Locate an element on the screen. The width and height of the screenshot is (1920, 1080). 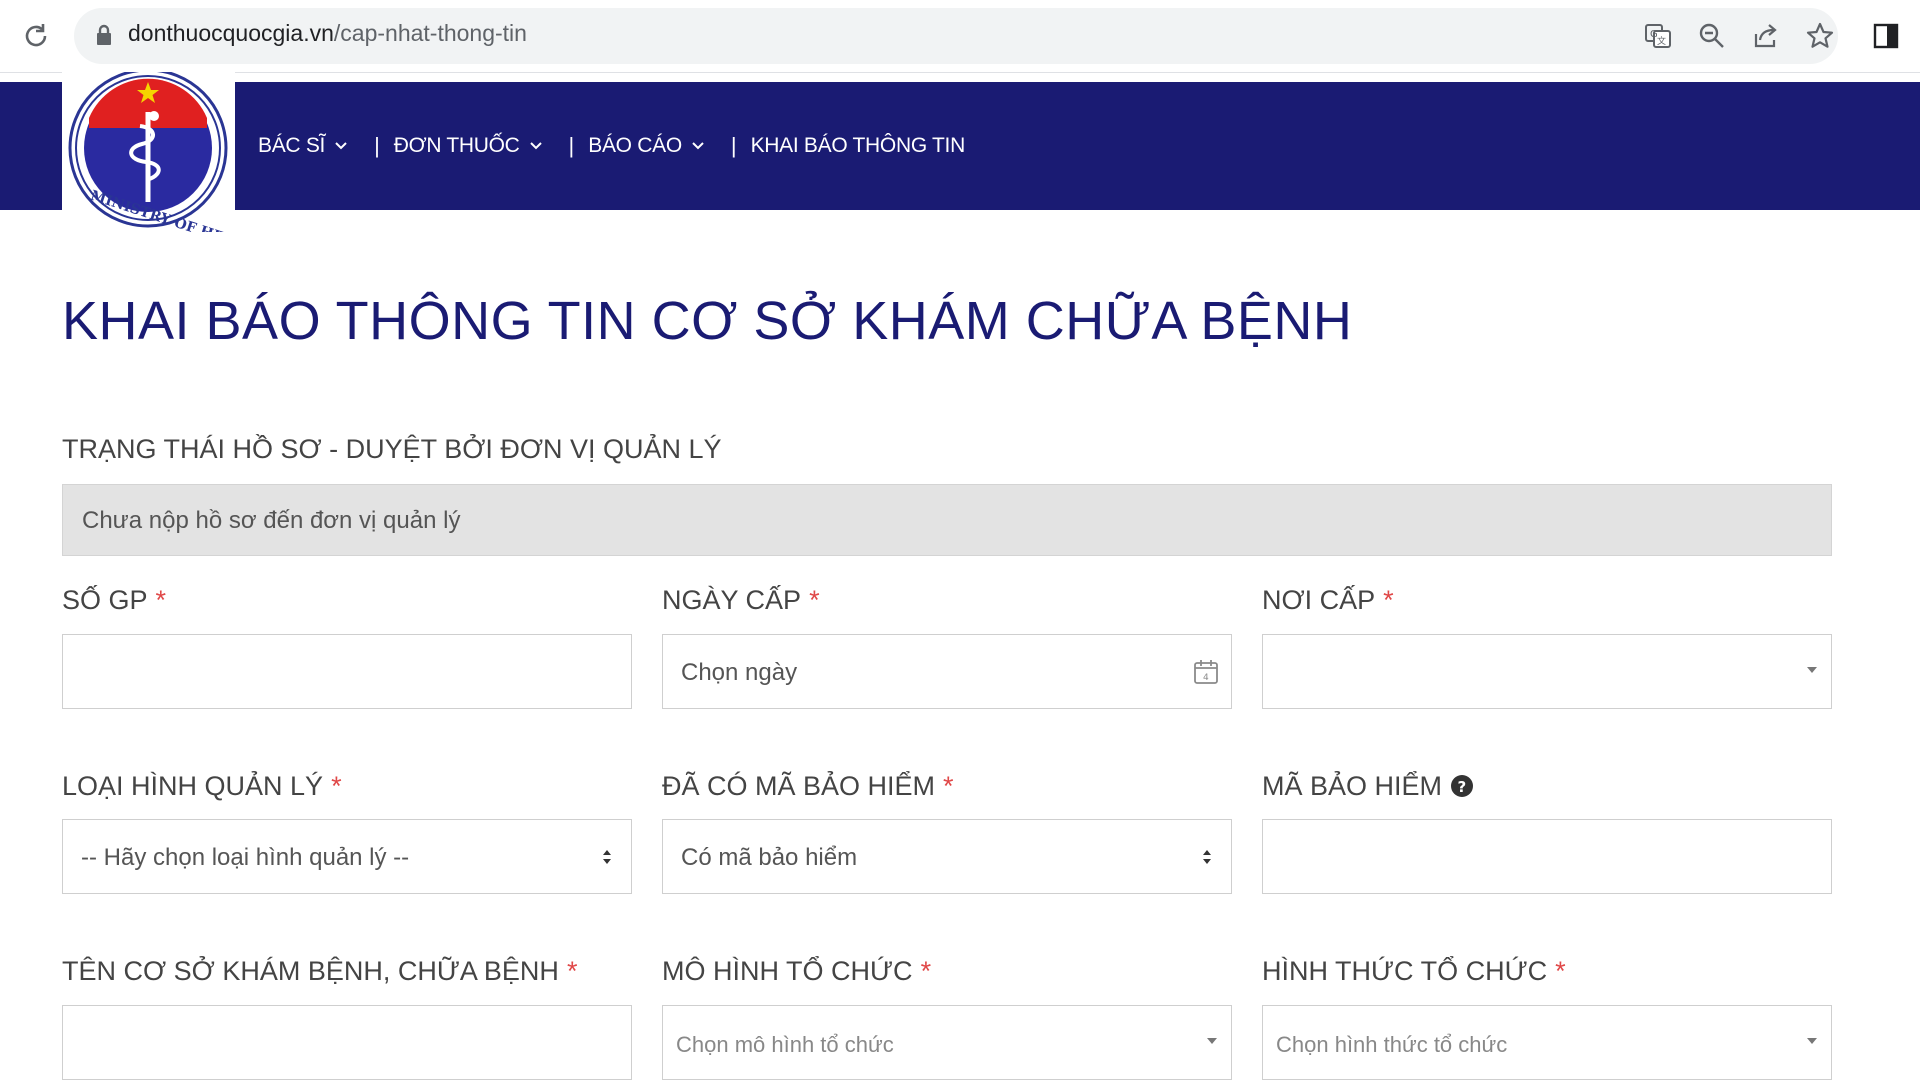
ma-bao-hiem-label: MÃ BẢO HIỂM? is located at coordinates (1368, 786).